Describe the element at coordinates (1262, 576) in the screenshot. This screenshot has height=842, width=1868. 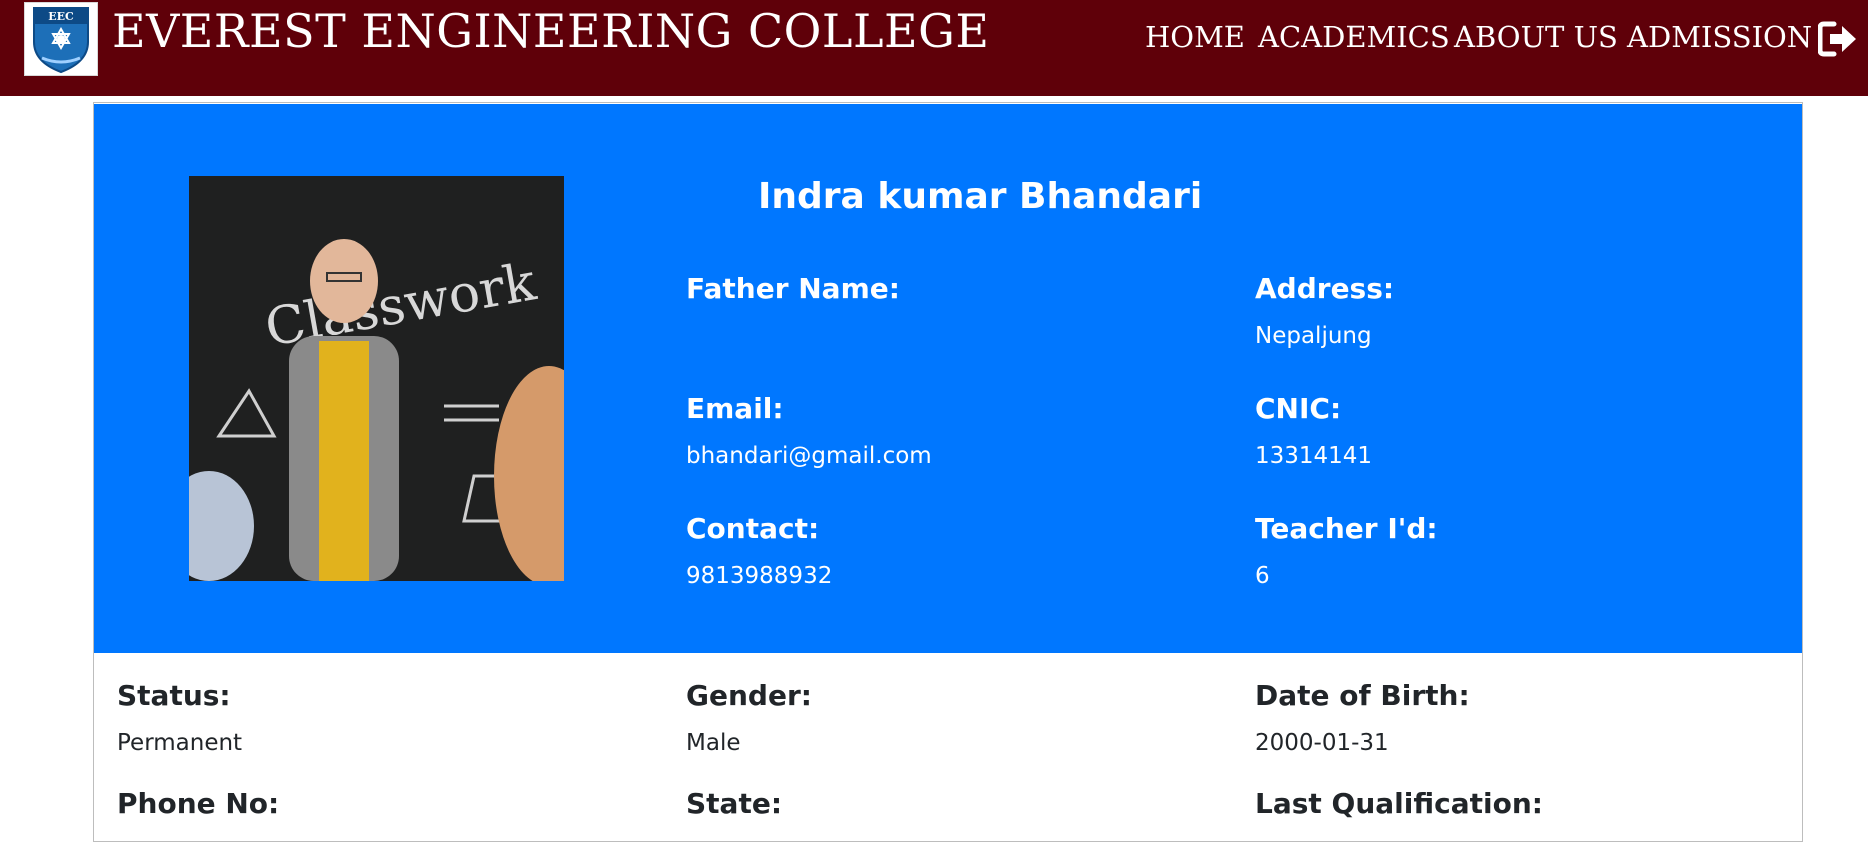
I see `teacher-id-value: 6` at that location.